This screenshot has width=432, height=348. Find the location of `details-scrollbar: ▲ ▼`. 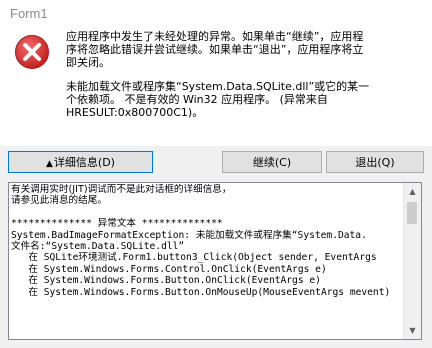

details-scrollbar: ▲ ▼ is located at coordinates (412, 261).